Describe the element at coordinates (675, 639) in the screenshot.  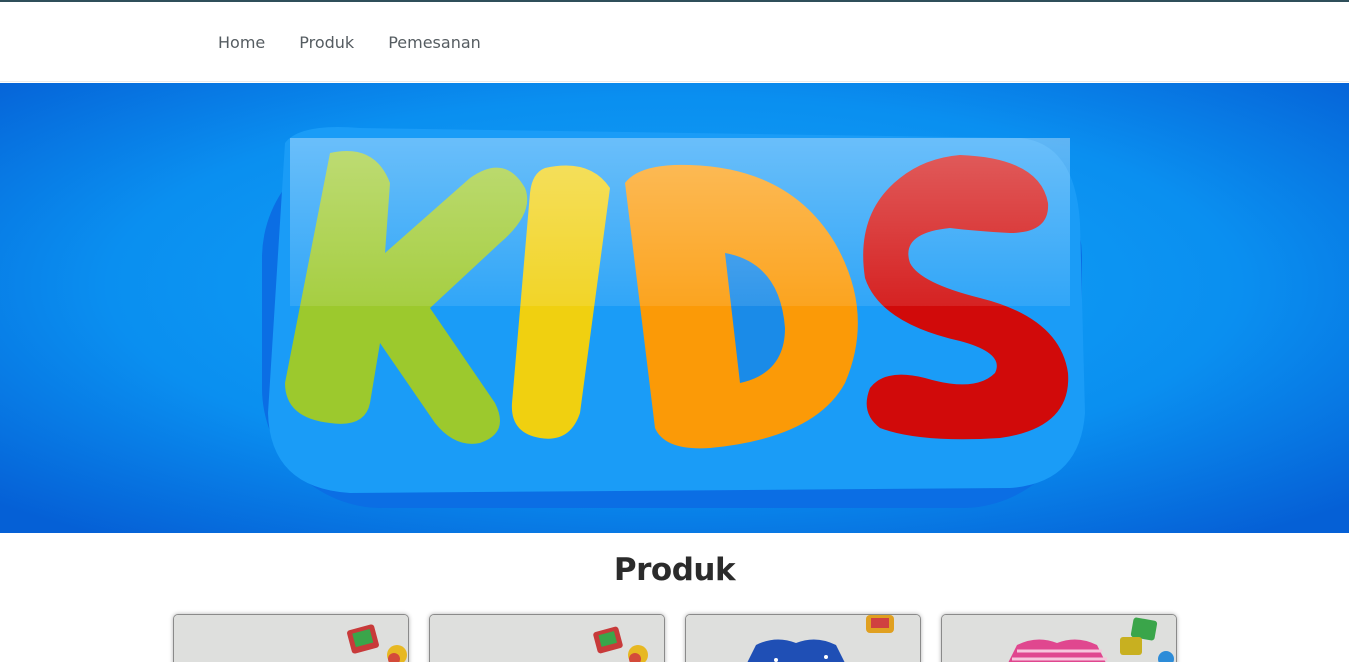
I see `product-grid` at that location.